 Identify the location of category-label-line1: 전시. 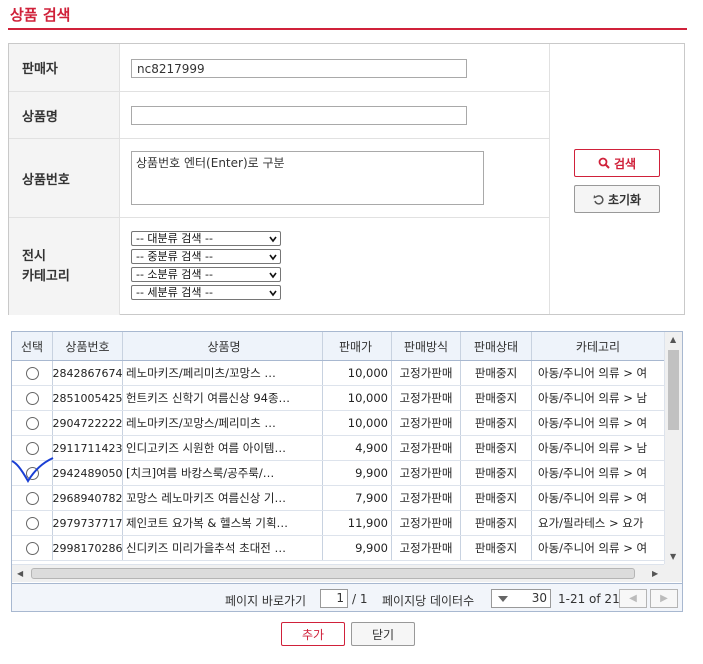
(34, 256).